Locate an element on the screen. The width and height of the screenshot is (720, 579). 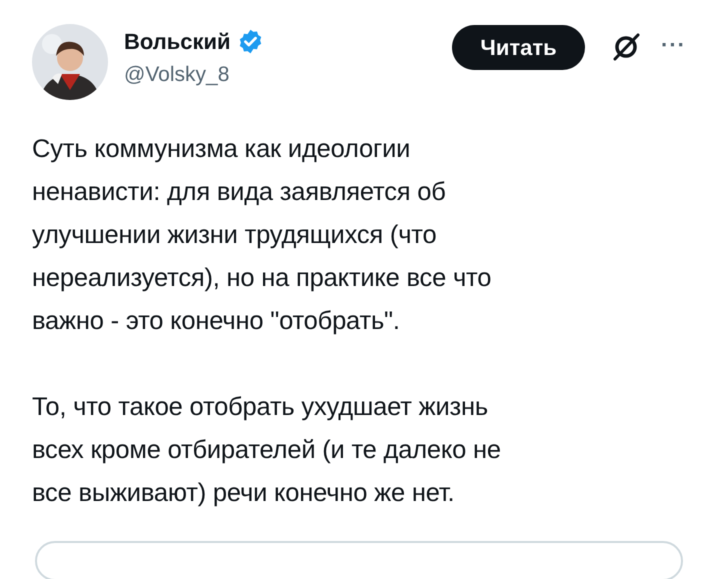
author-handle: @Volsky_8 is located at coordinates (194, 75).